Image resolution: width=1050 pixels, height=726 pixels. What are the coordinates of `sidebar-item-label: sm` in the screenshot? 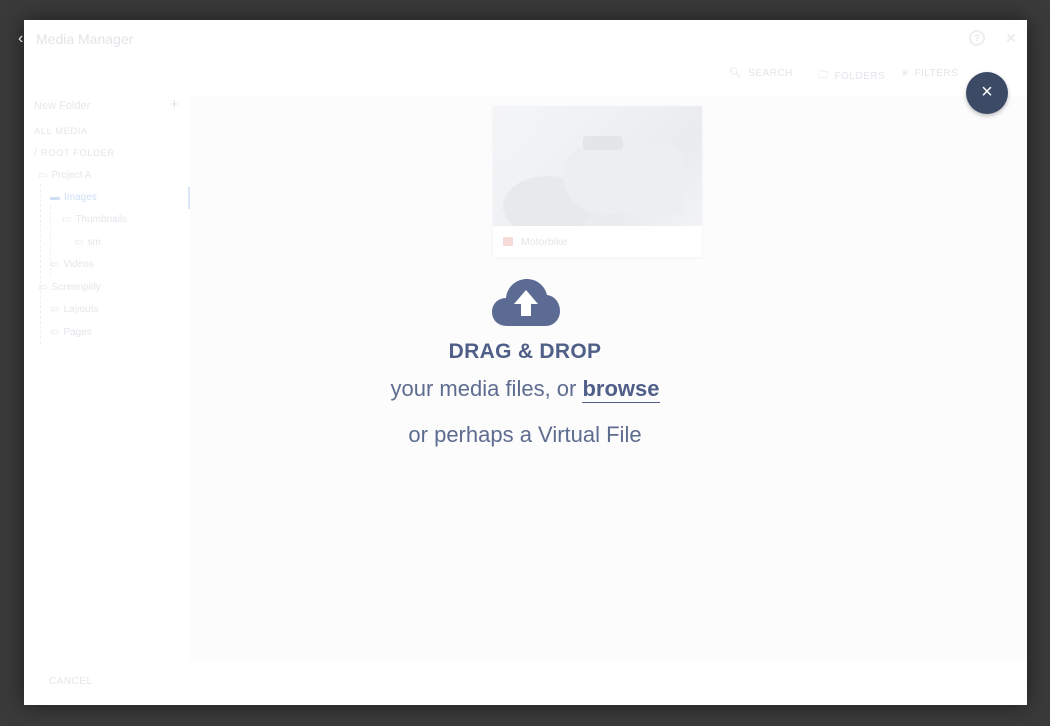 It's located at (94, 242).